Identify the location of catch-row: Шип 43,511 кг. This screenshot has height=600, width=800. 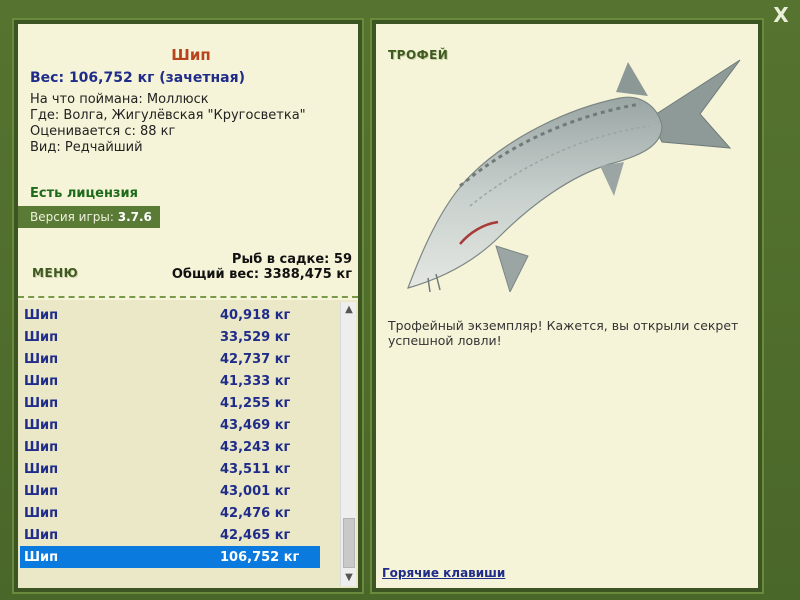
(178, 469).